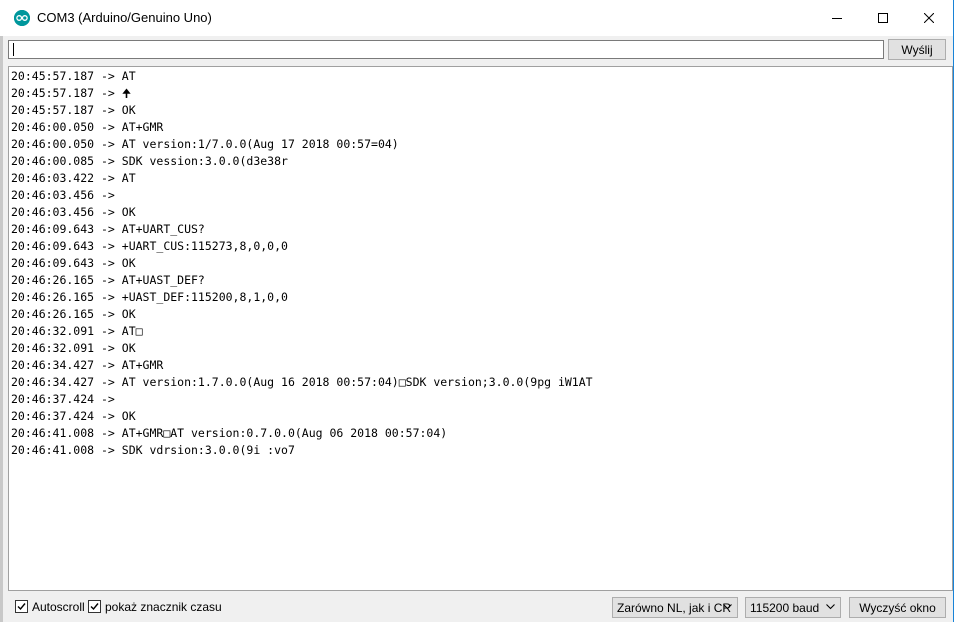  Describe the element at coordinates (58, 607) in the screenshot. I see `autoscroll-label: Autoscroll` at that location.